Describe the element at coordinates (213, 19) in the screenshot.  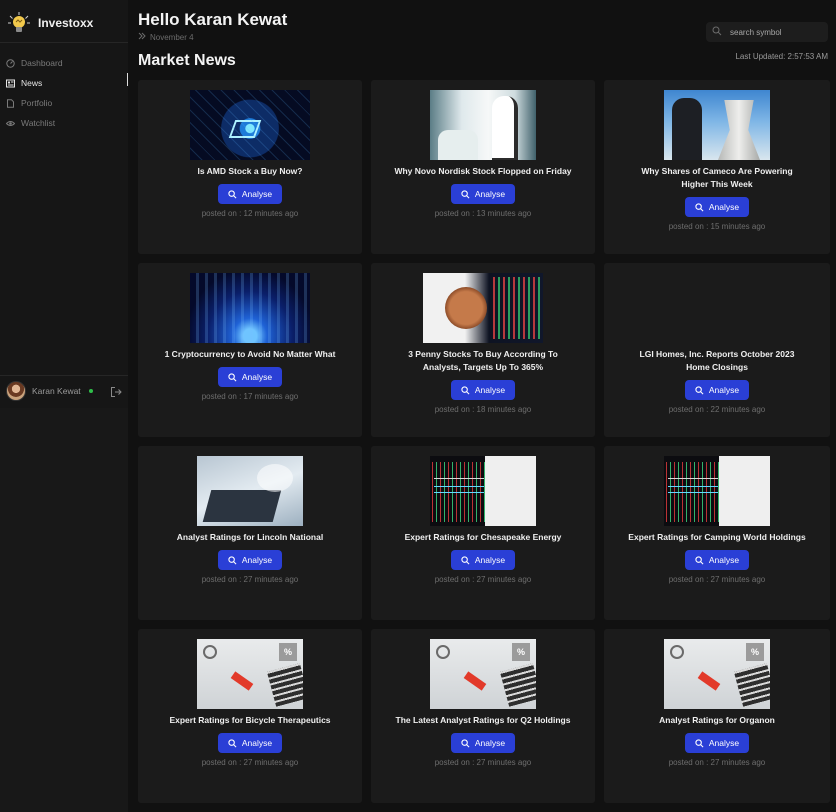
I see `greeting-heading: Hello Karan Kewat` at that location.